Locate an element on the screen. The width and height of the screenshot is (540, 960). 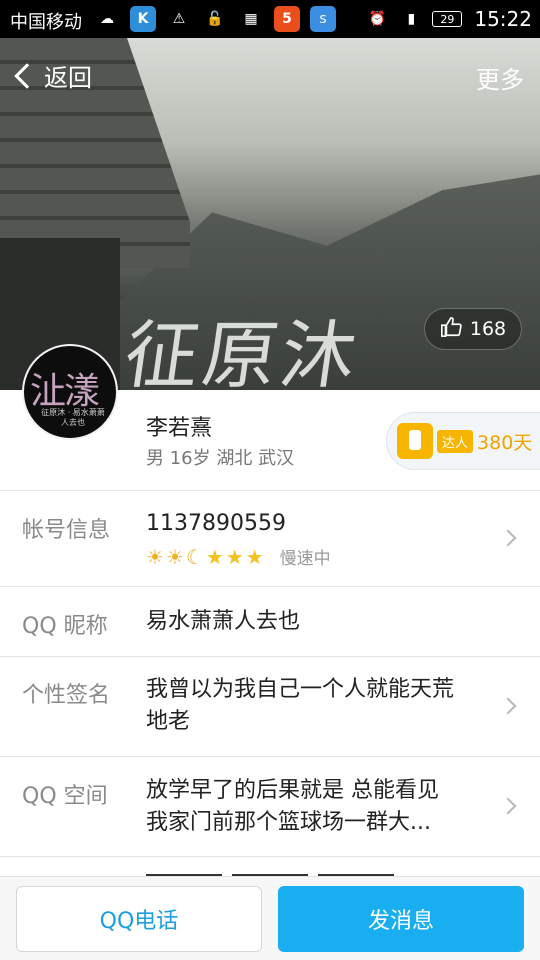
qq-call-button: QQ电话 is located at coordinates (139, 919).